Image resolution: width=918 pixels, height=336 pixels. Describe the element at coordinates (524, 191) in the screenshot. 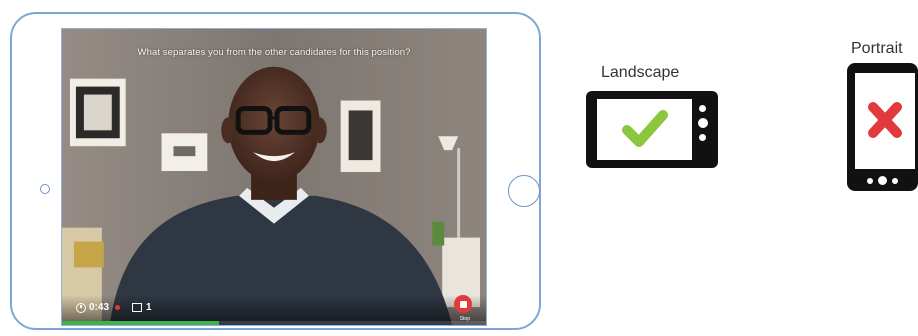

I see `tablet-home-button` at that location.